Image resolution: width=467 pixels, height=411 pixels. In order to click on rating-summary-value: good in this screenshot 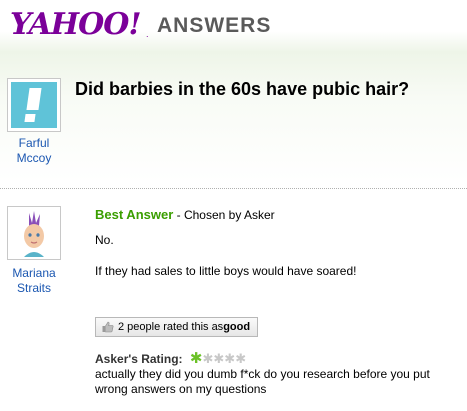, I will do `click(237, 327)`.